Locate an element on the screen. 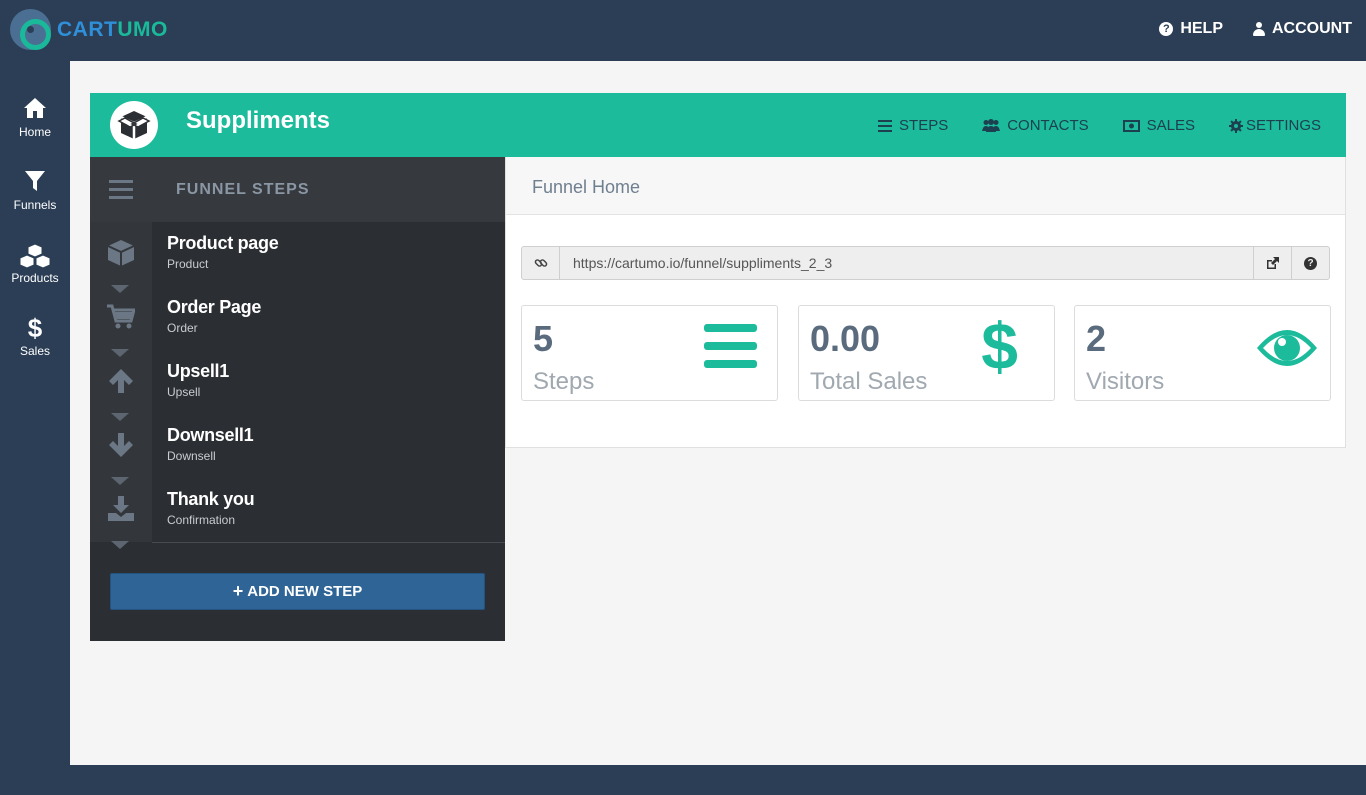 Image resolution: width=1366 pixels, height=795 pixels. help-label: HELP is located at coordinates (1201, 28).